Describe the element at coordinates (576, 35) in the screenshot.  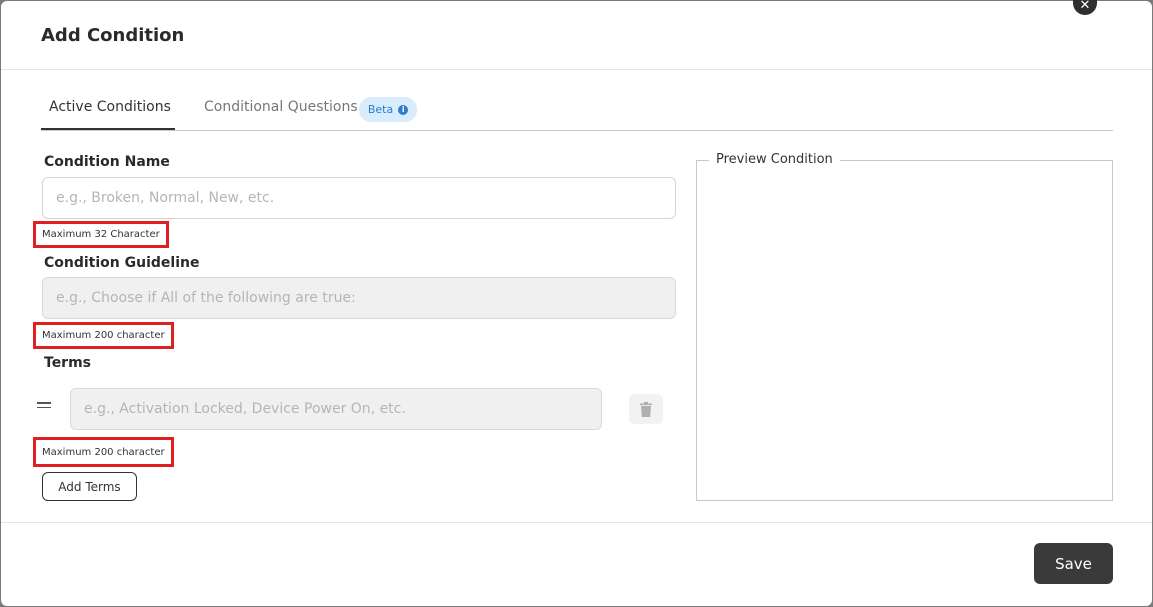
I see `dialog-header: Add Condition` at that location.